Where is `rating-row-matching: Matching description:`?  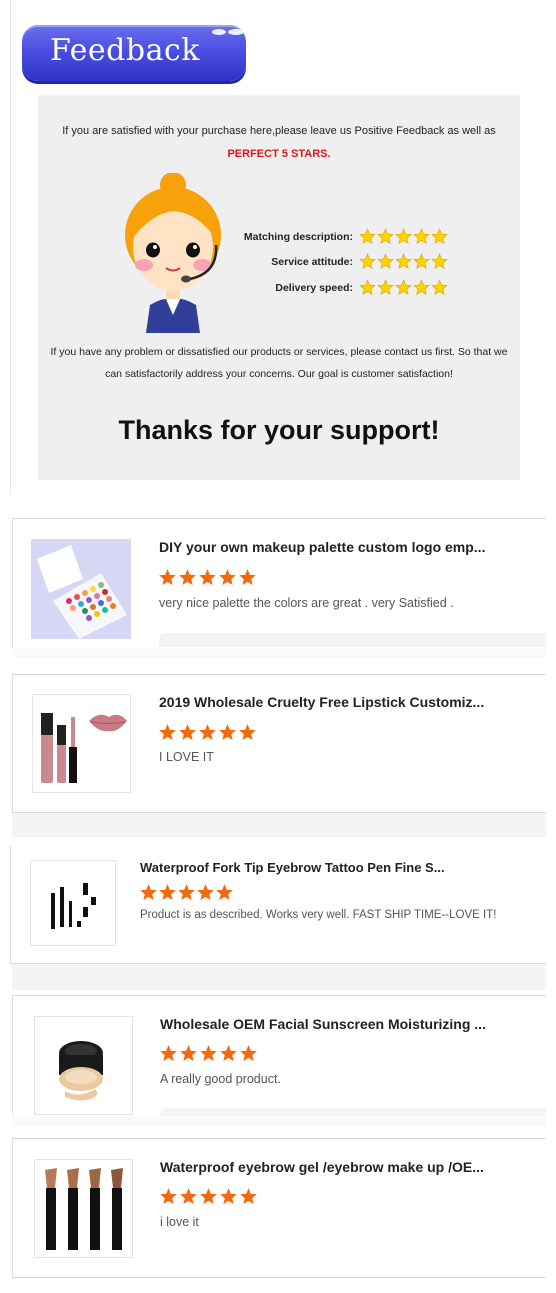
rating-row-matching: Matching description: is located at coordinates (328, 238).